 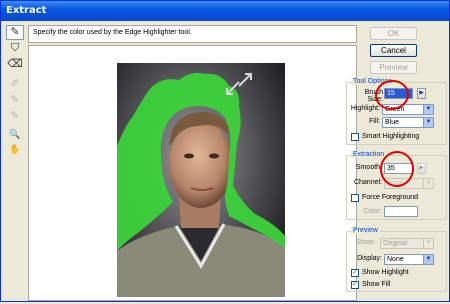 I want to click on zoom-tool-icon: 🔍, so click(x=15, y=134).